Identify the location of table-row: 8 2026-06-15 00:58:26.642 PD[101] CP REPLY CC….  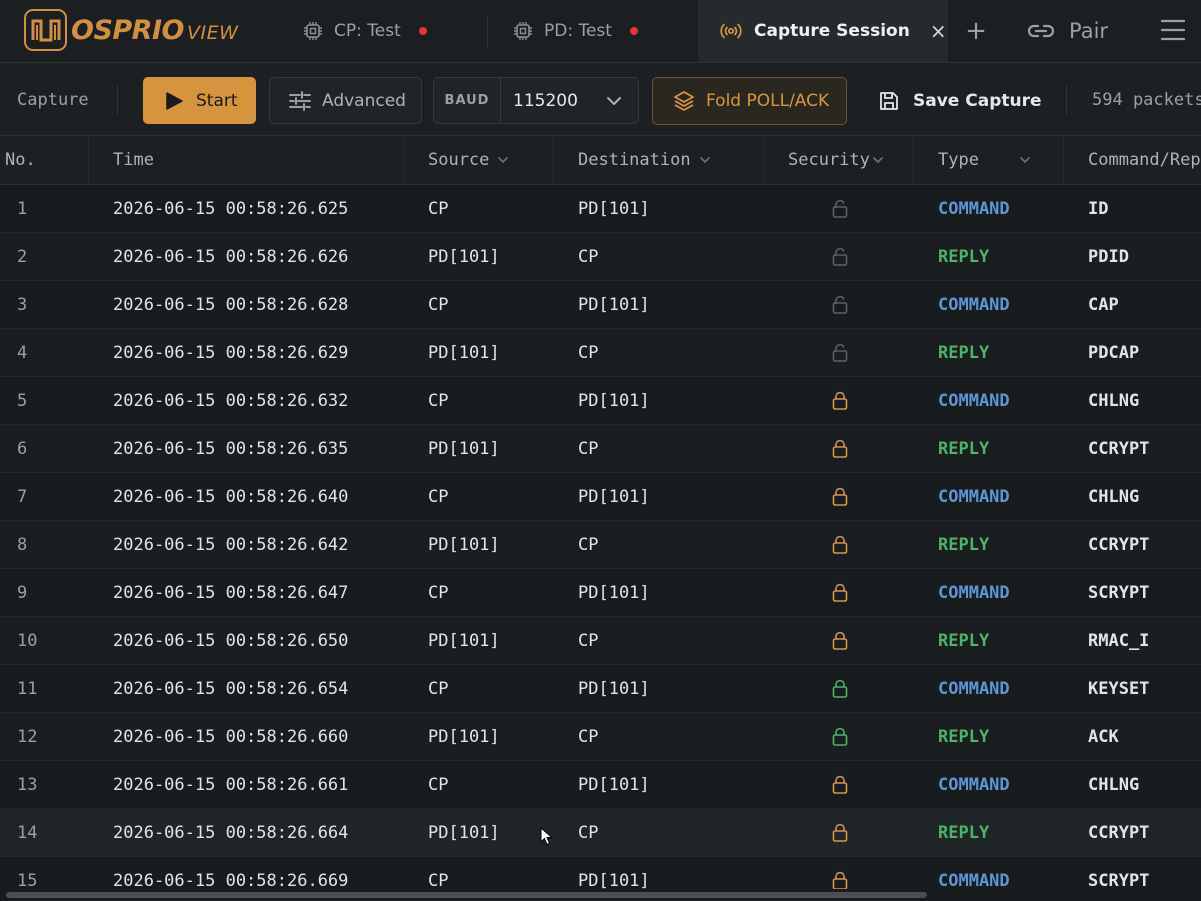
(600, 545).